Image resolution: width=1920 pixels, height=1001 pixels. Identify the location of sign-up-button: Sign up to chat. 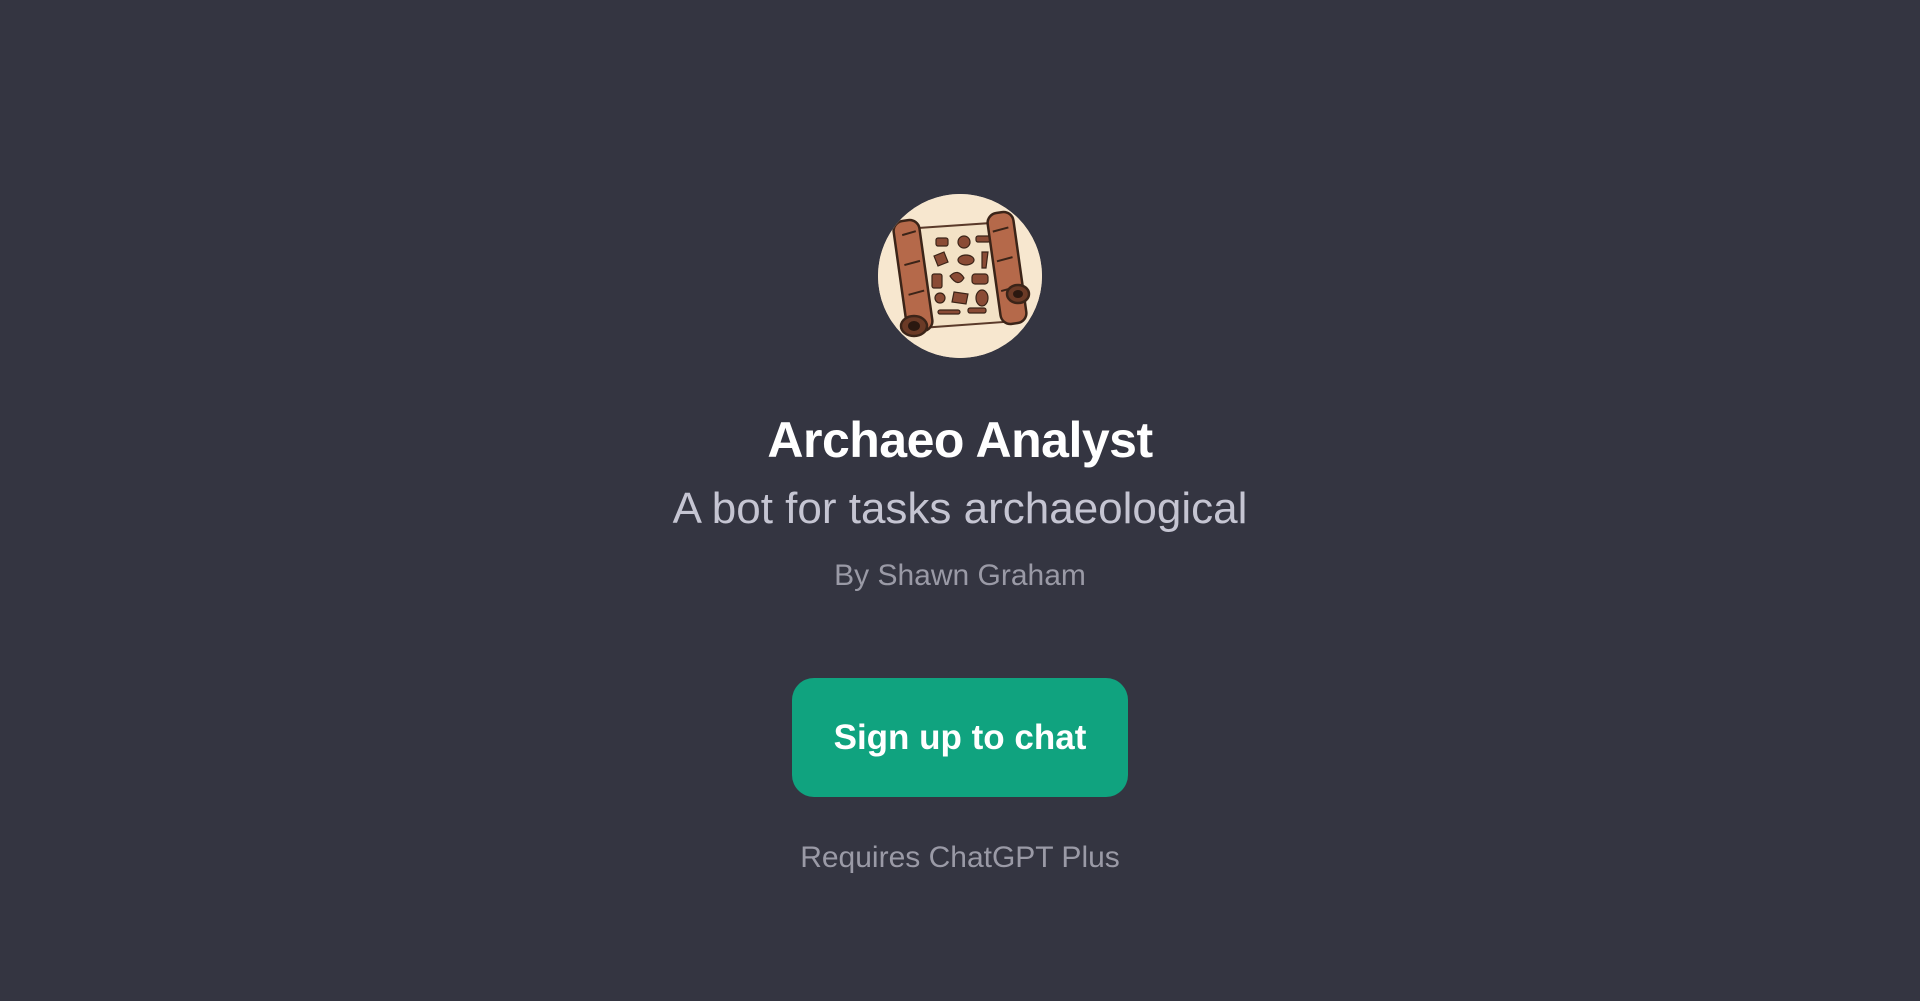
(960, 737).